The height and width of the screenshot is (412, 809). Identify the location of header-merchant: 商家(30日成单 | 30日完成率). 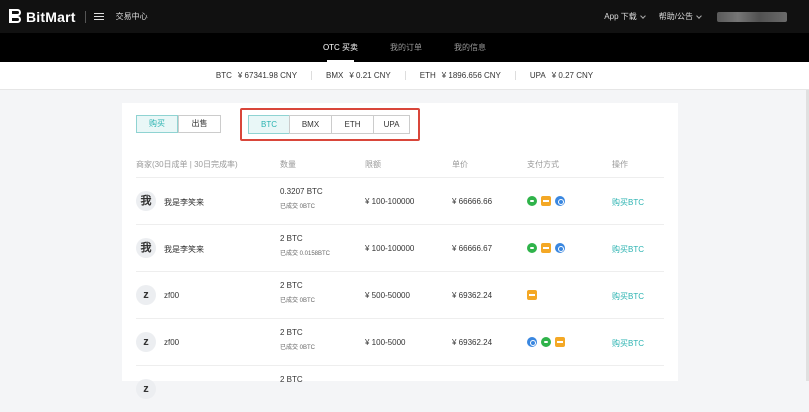
(187, 164).